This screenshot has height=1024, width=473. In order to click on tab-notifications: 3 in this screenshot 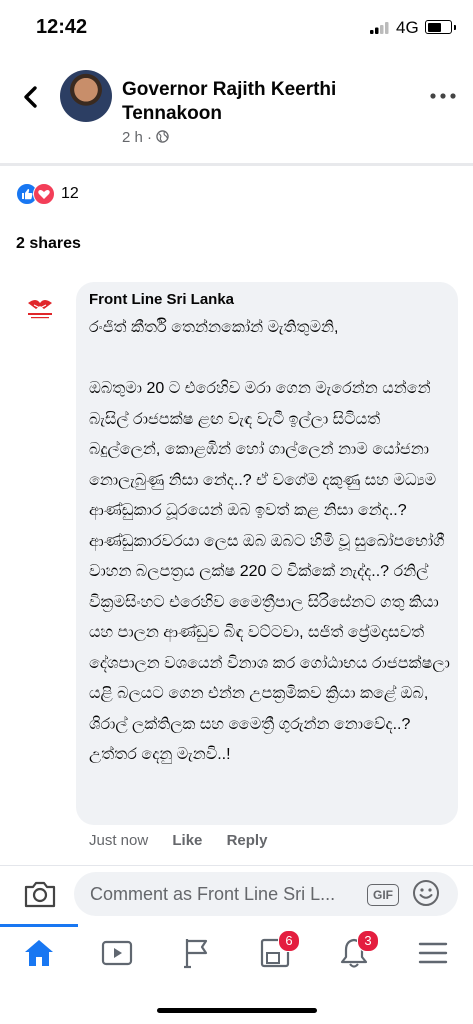, I will do `click(354, 955)`.